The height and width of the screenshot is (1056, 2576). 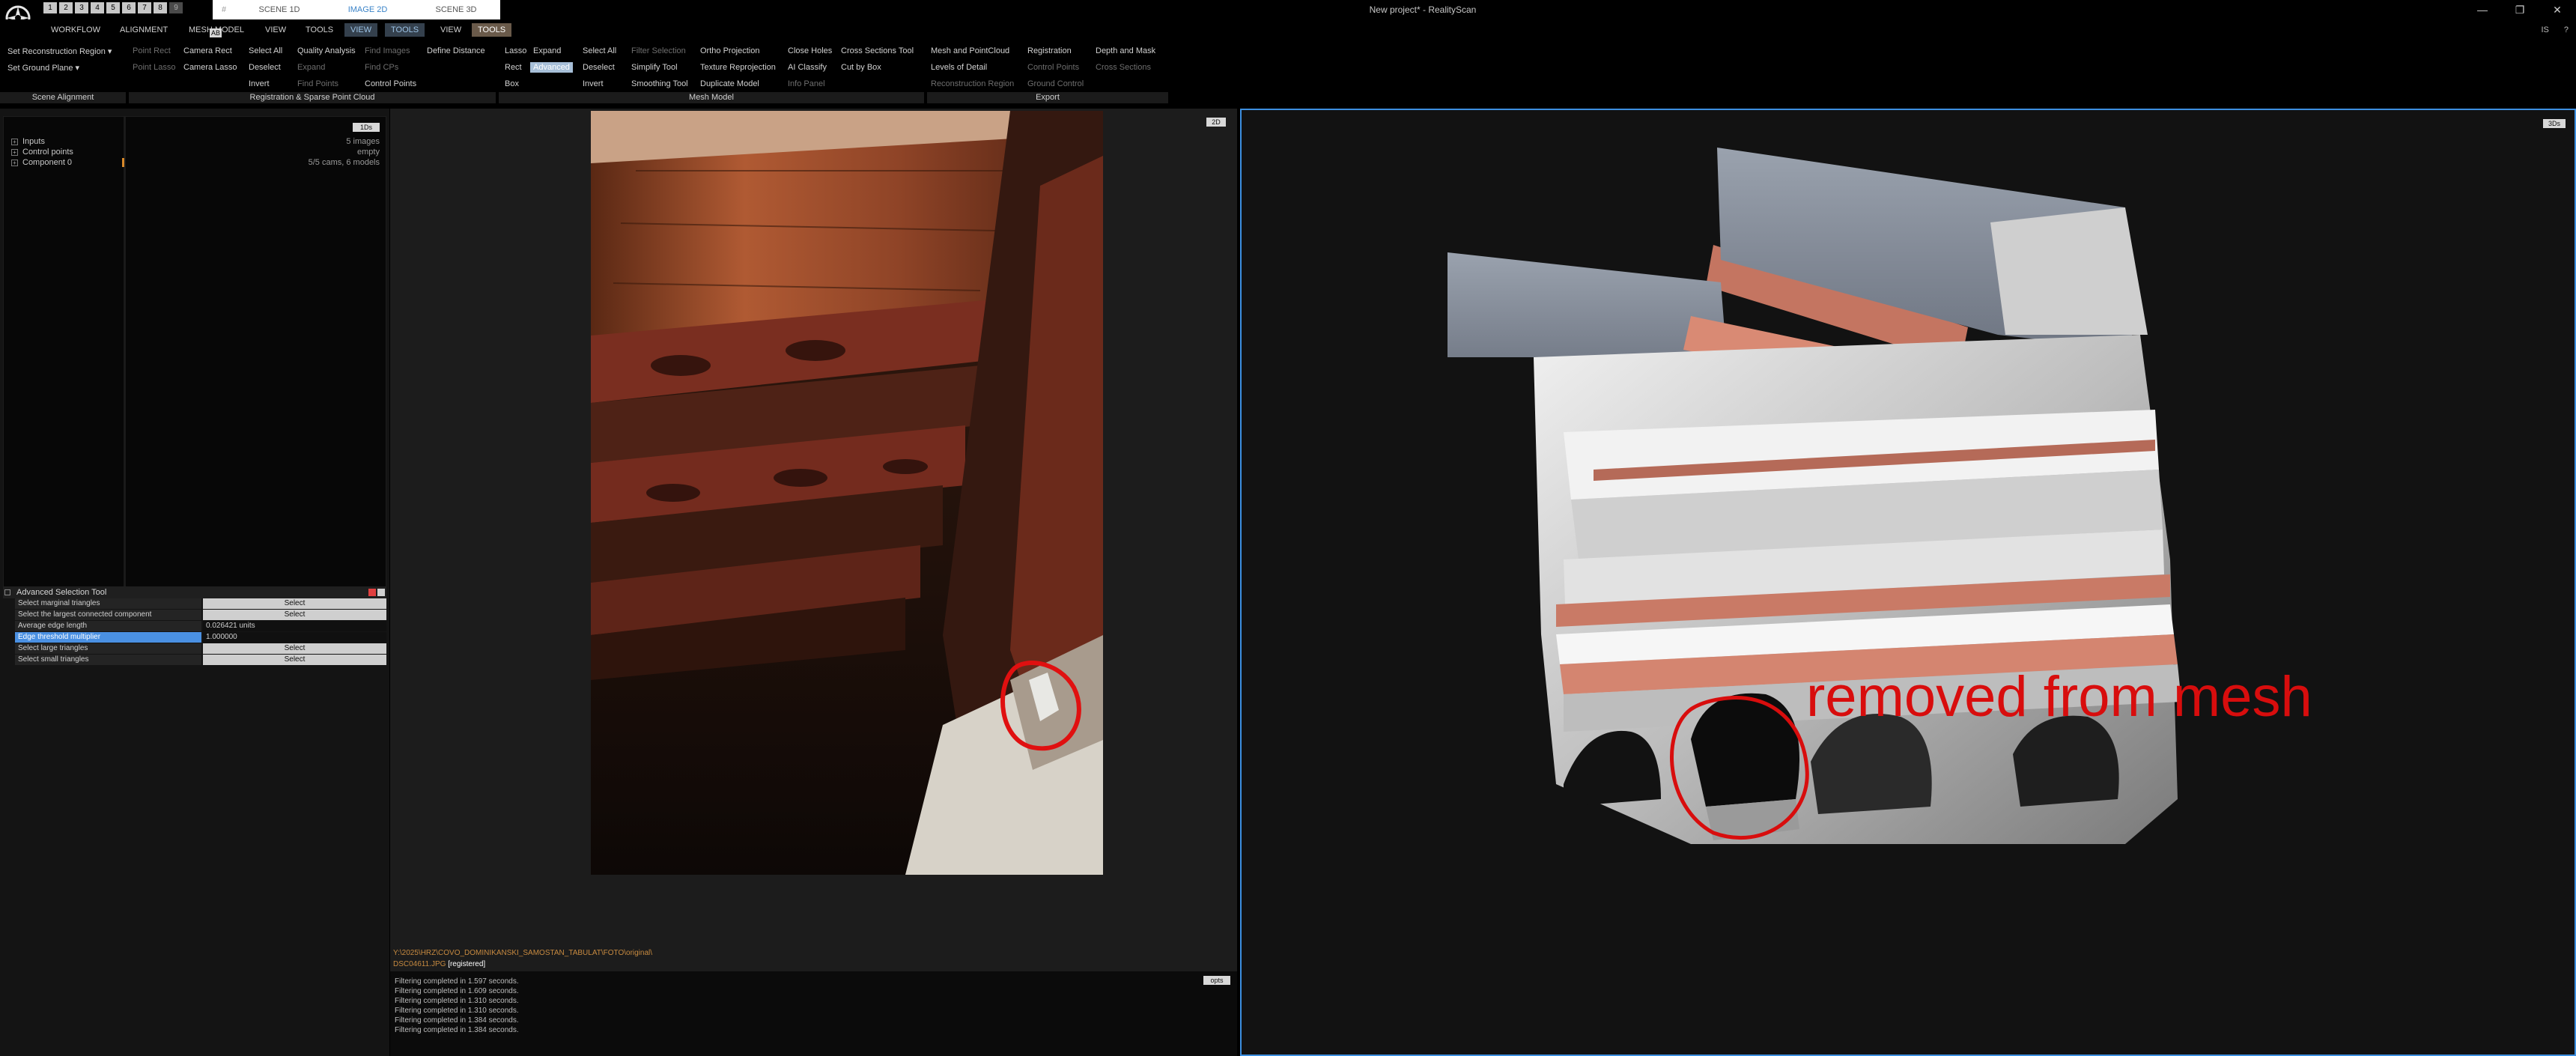 I want to click on view-2d-button: 2D, so click(x=1216, y=122).